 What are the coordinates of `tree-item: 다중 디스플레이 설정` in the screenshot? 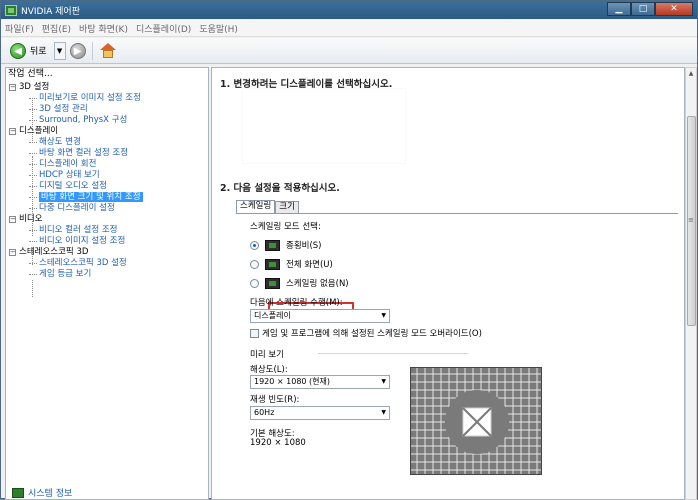 It's located at (108, 208).